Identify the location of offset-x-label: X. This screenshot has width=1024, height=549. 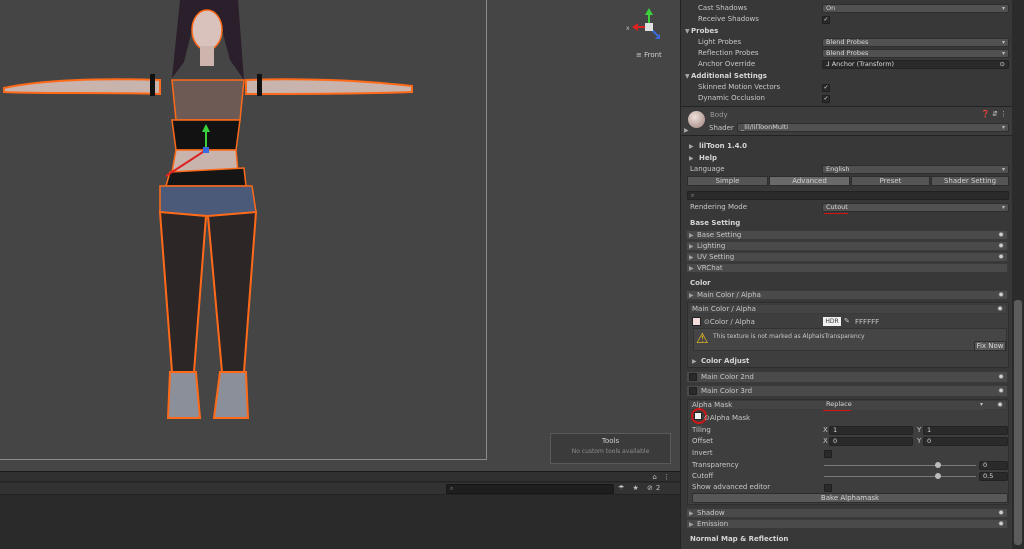
(825, 441).